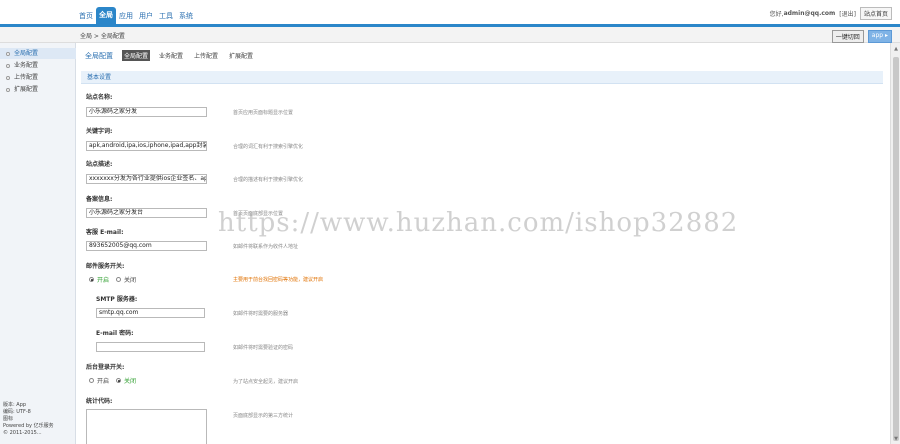  Describe the element at coordinates (268, 180) in the screenshot. I see `description-hint: 合理的描述有利于搜索引擎优化` at that location.